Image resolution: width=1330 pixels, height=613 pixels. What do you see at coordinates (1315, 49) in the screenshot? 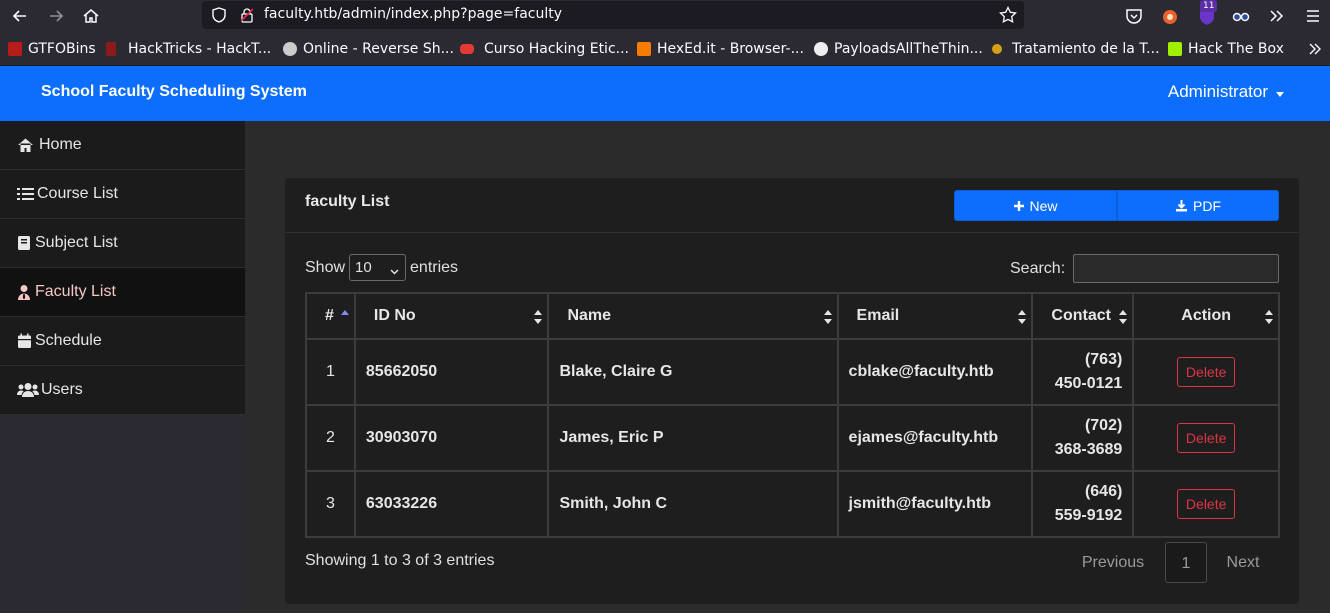
I see `bookmarks-overflow-icon` at bounding box center [1315, 49].